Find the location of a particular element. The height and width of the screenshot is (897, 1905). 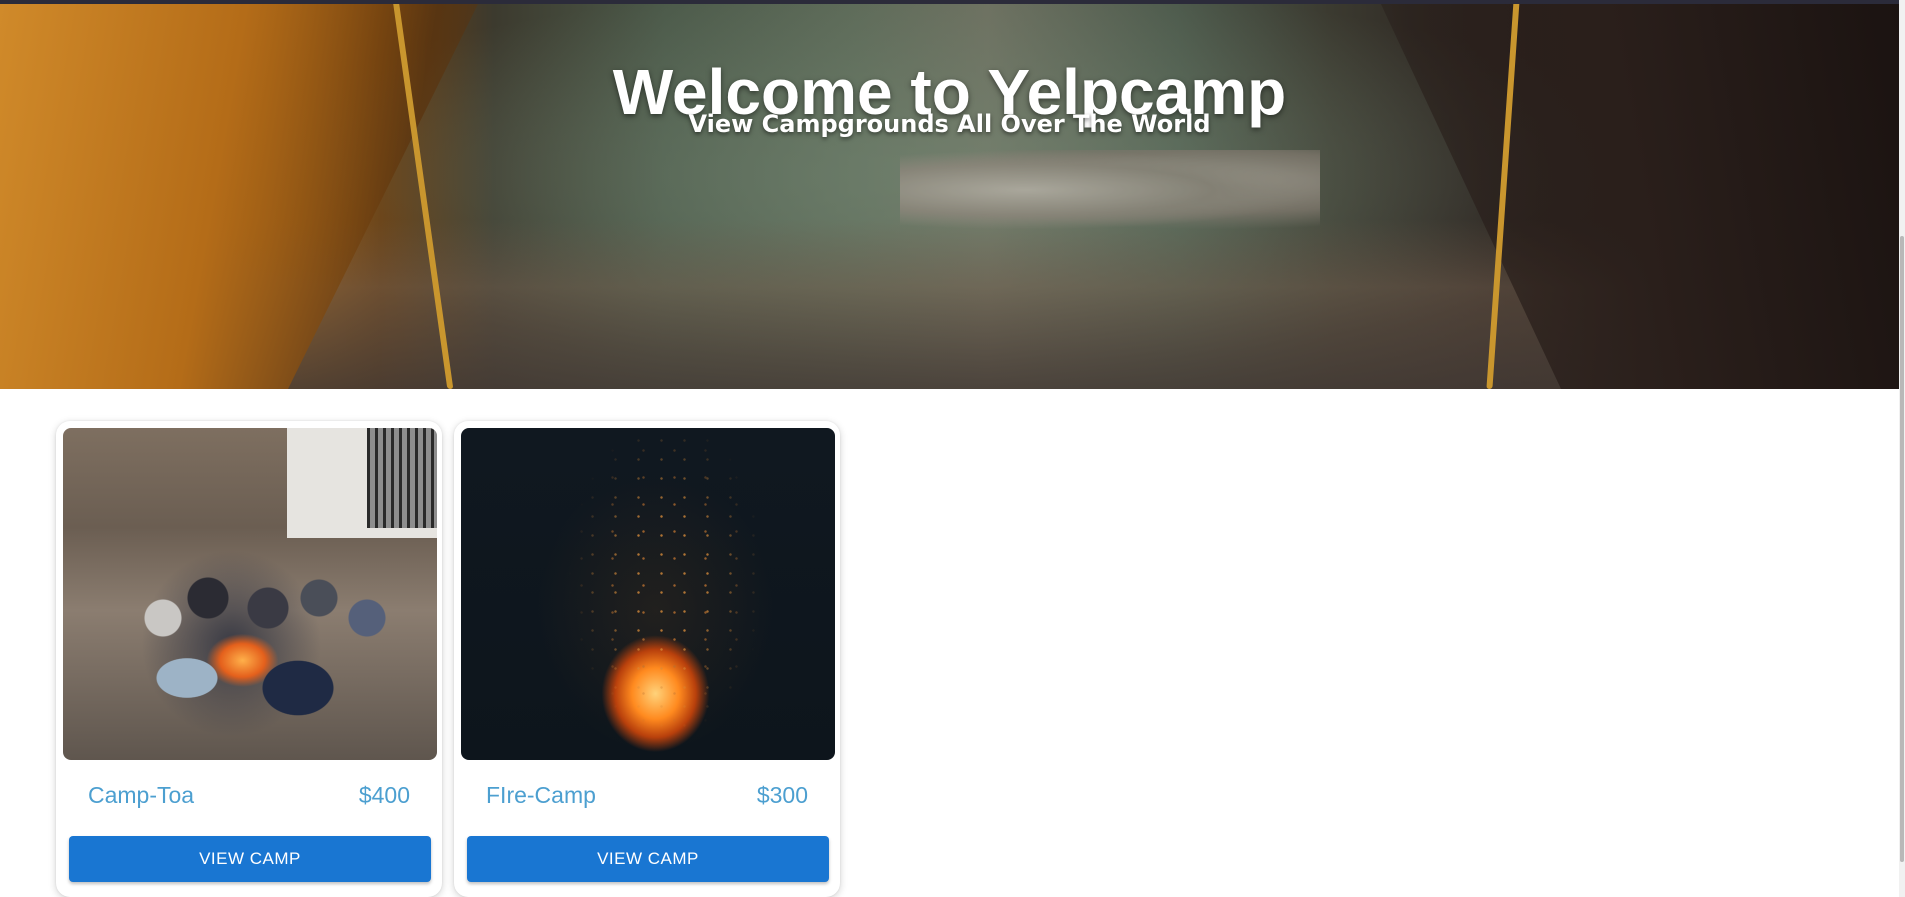

campground-info: Camp-Toa $400 is located at coordinates (249, 795).